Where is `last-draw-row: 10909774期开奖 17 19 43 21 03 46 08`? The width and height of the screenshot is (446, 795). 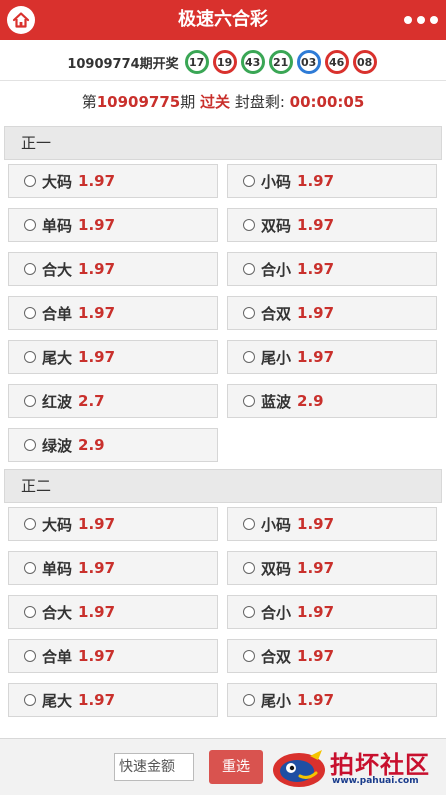
last-draw-row: 10909774期开奖 17 19 43 21 03 46 08 is located at coordinates (223, 62).